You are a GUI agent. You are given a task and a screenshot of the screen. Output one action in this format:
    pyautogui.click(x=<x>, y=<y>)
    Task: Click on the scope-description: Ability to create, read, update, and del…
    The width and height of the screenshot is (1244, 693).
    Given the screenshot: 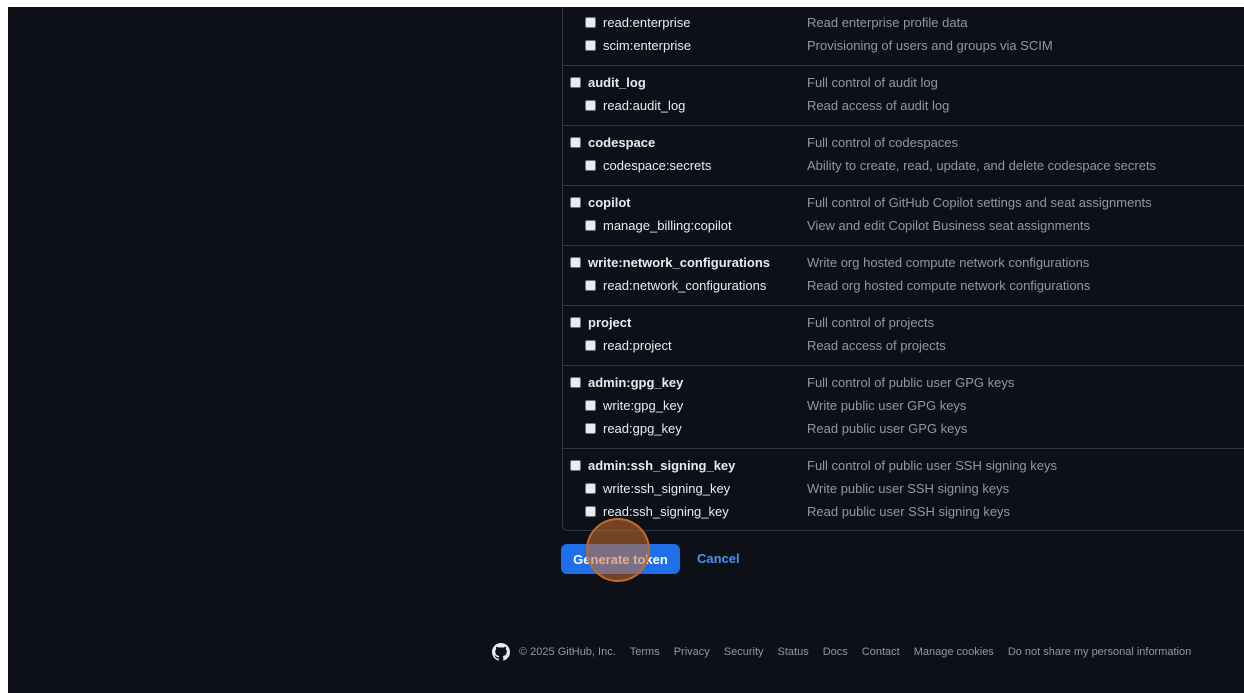 What is the action you would take?
    pyautogui.click(x=982, y=165)
    